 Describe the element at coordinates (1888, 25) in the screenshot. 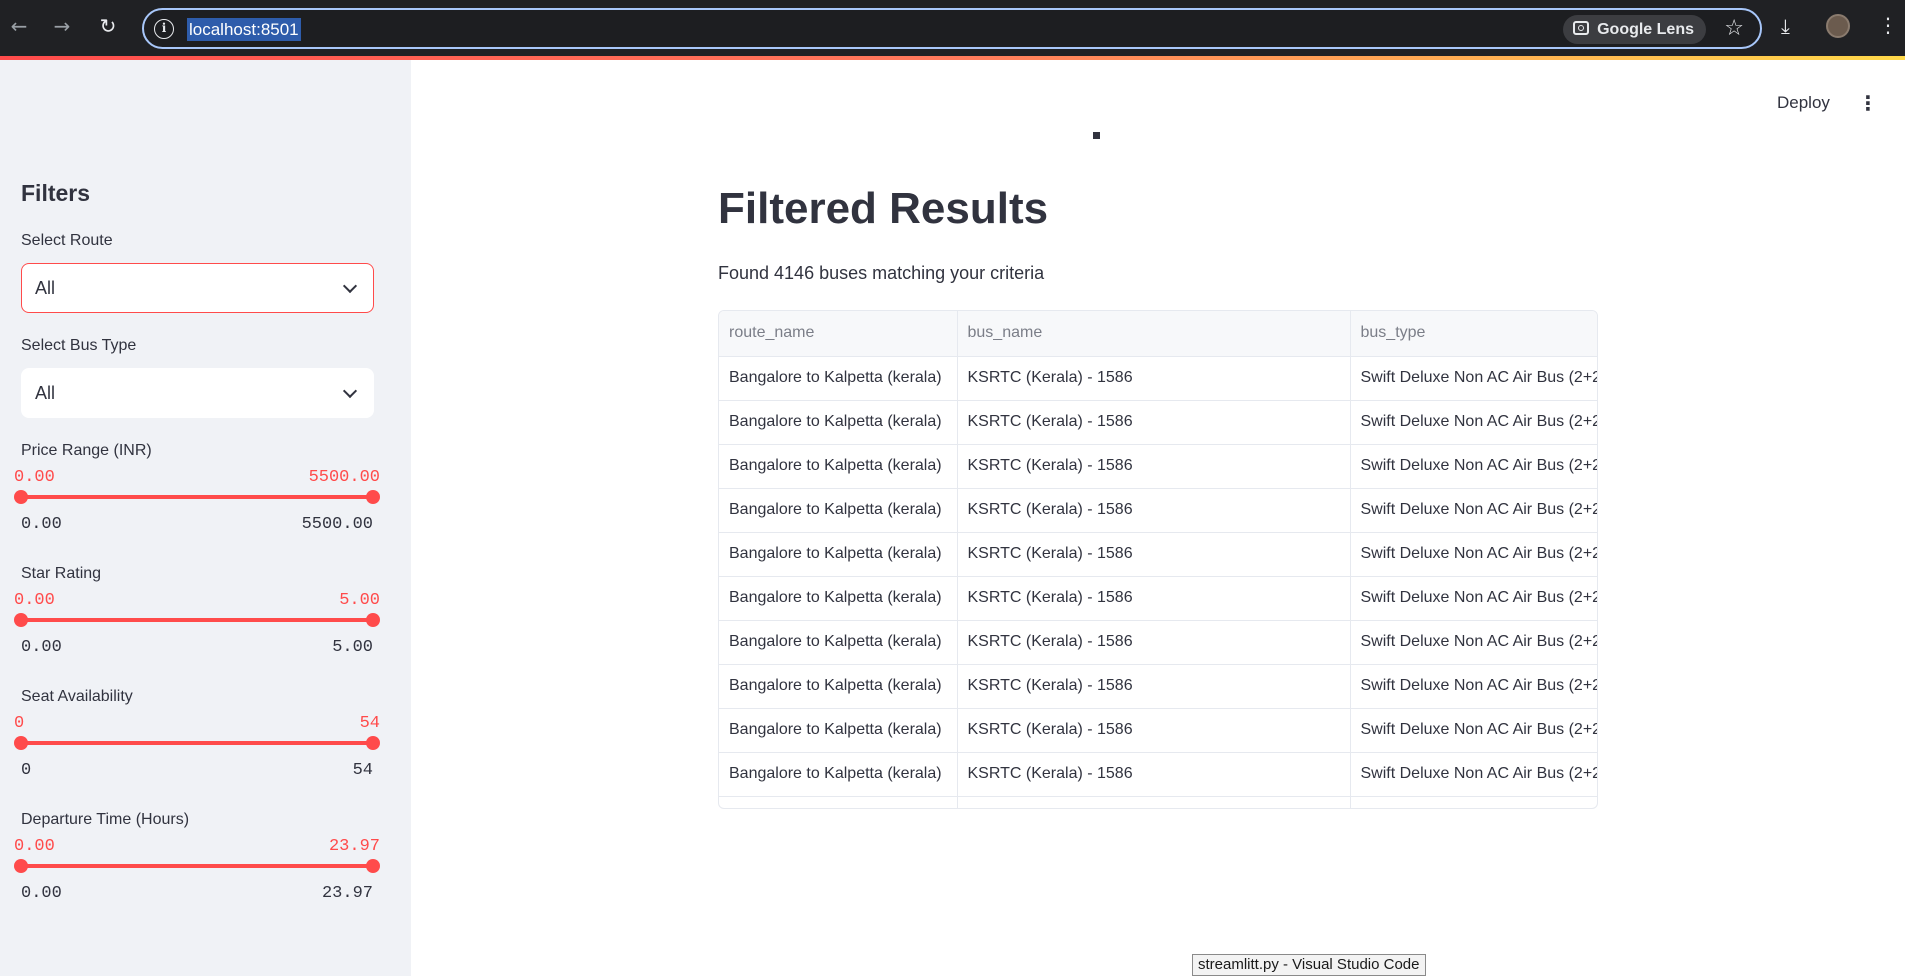

I see `kebab-icon: ⋮` at that location.